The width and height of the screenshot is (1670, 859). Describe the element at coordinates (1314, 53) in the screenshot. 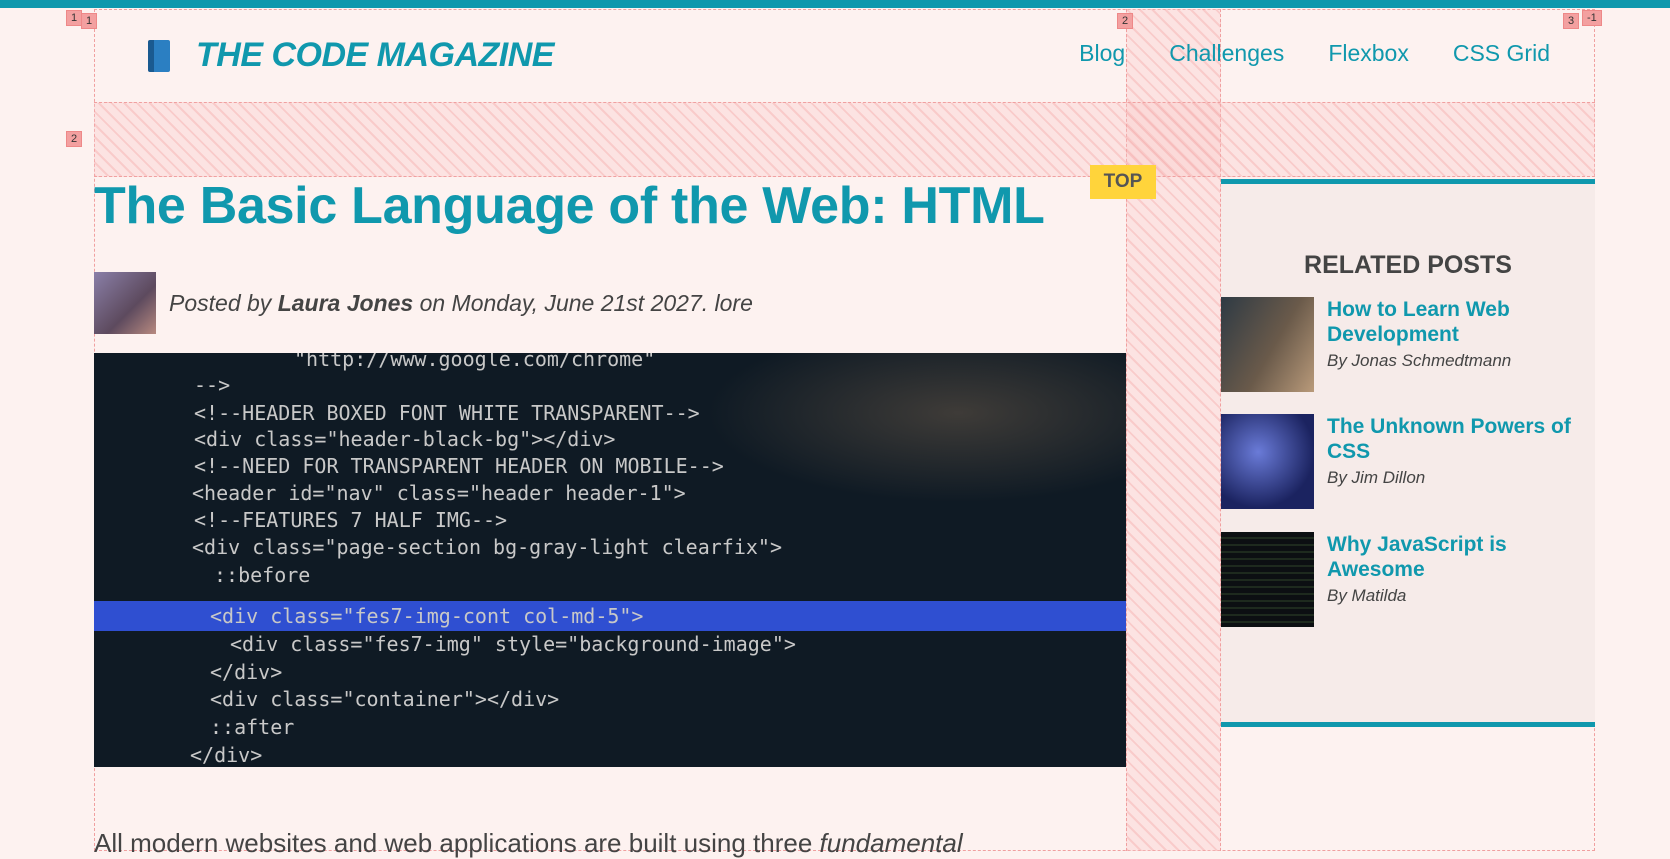

I see `main-nav: Blog Challenges Flexbox CSS Grid` at that location.